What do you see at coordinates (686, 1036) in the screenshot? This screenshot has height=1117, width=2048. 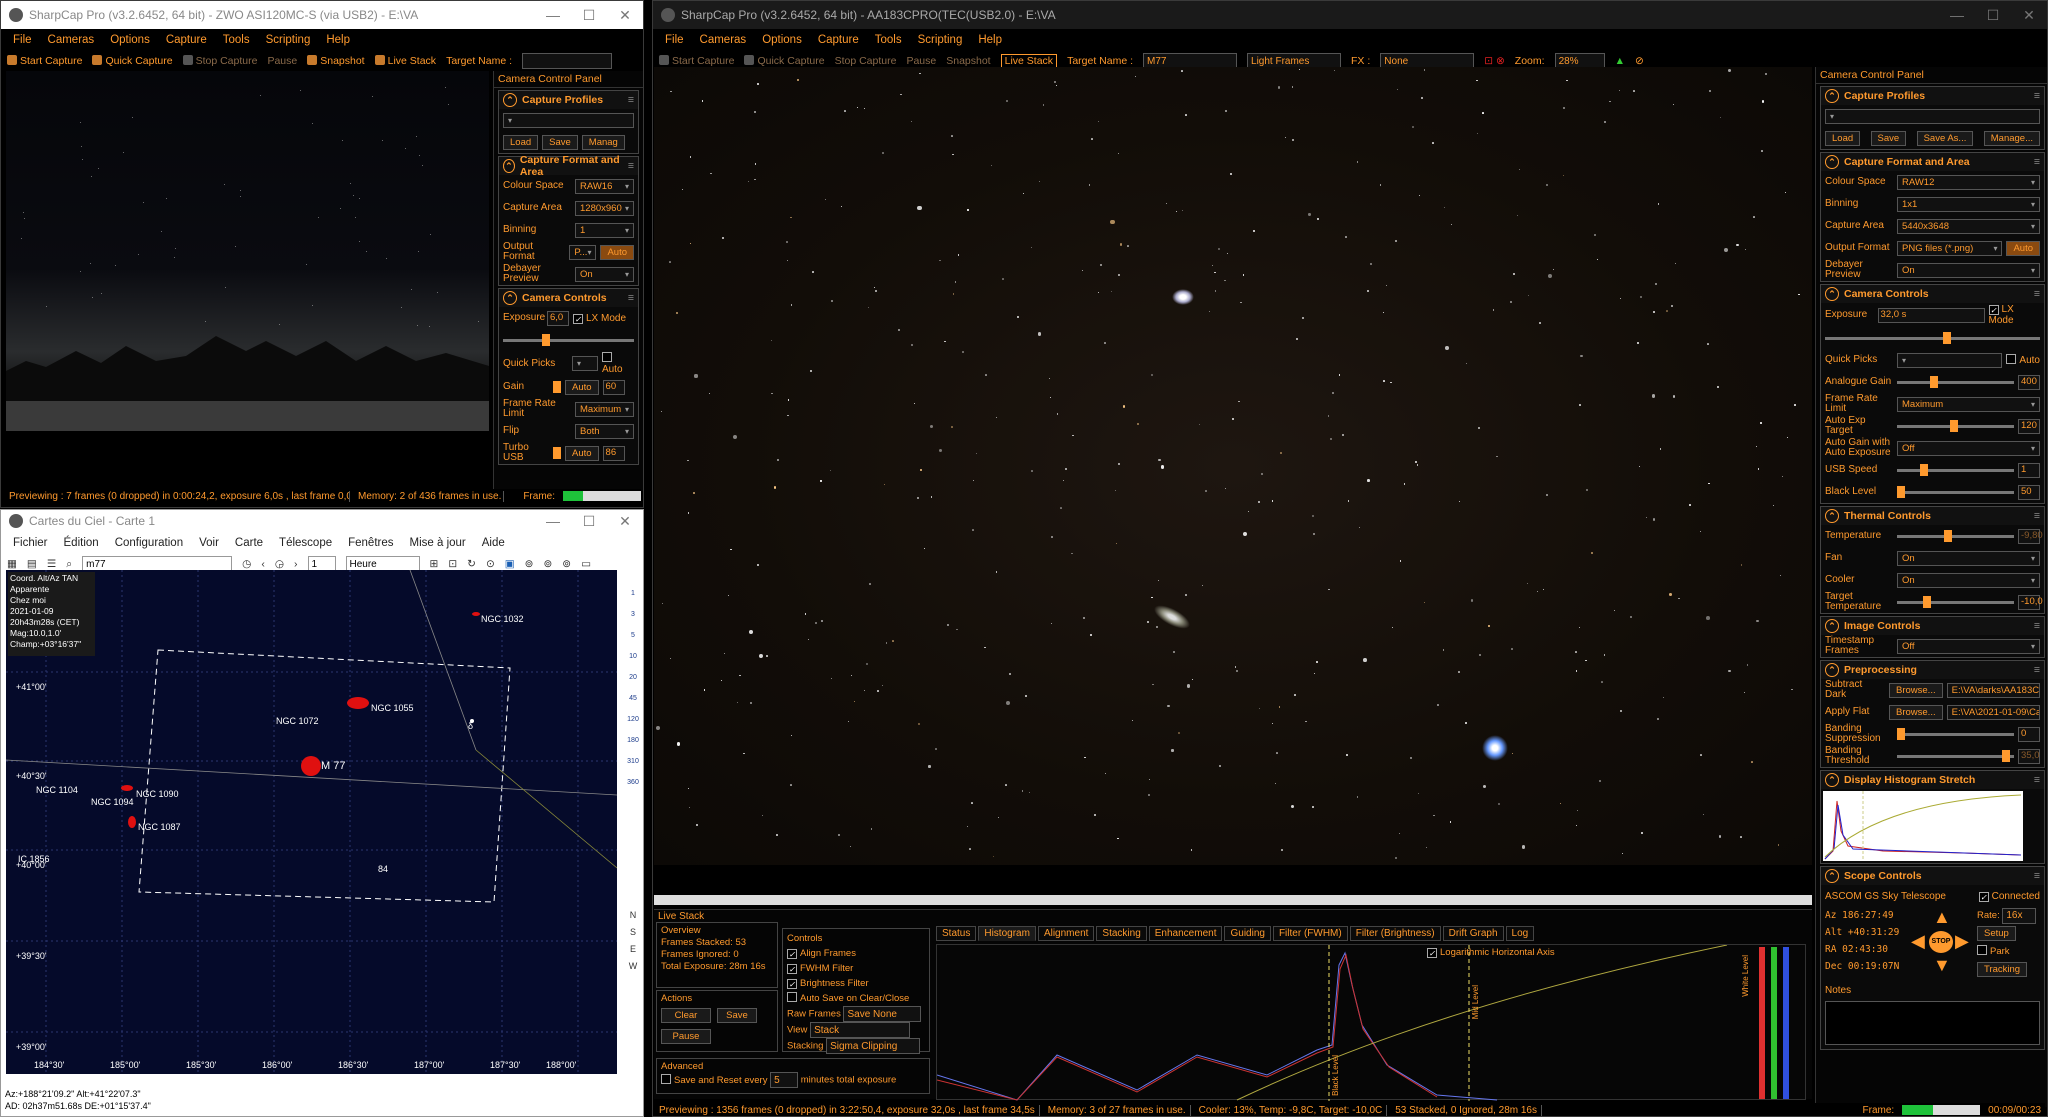 I see `pause-stack-button: Pause` at bounding box center [686, 1036].